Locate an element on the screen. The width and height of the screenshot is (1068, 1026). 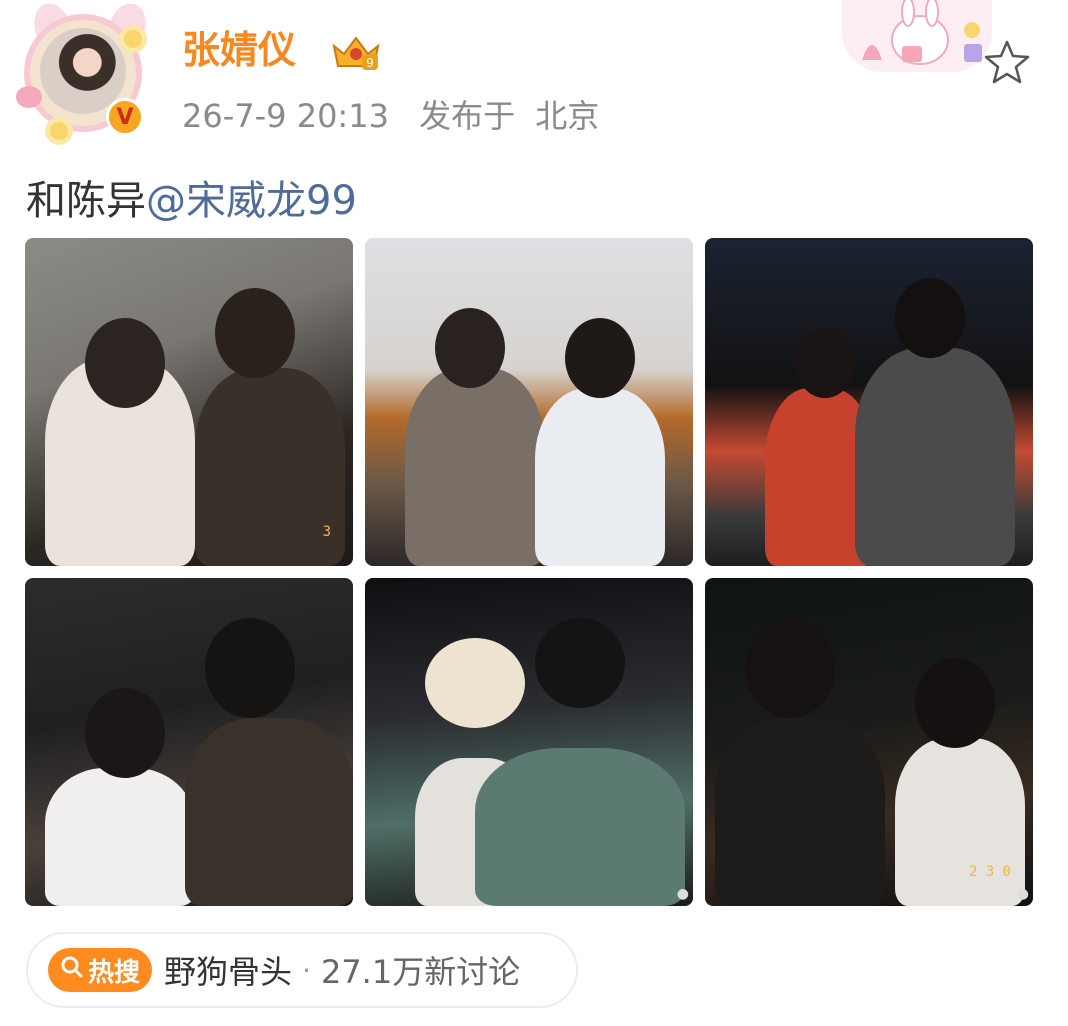
star-outline-icon is located at coordinates (1007, 63).